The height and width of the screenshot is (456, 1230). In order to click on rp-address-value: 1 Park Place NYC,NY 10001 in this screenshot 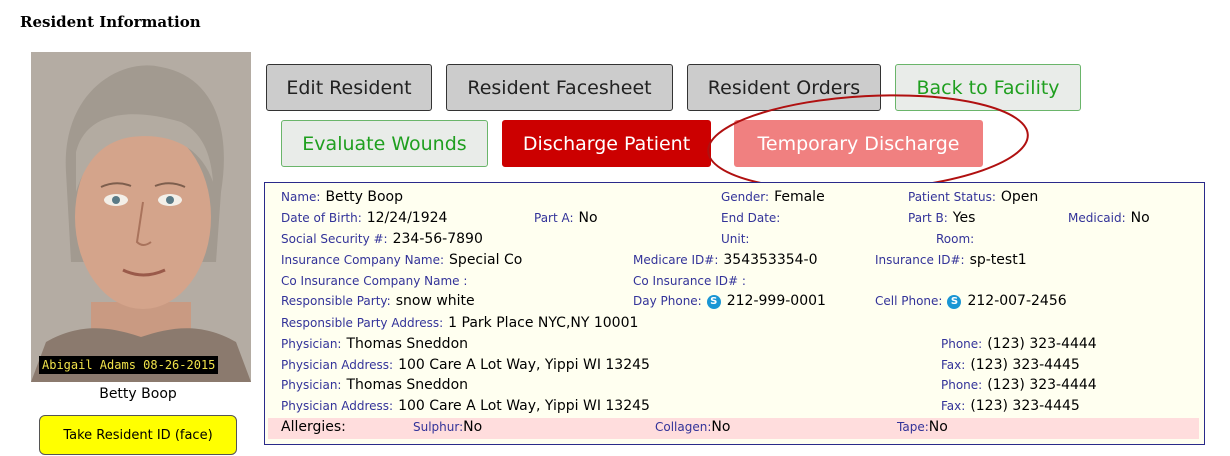, I will do `click(543, 323)`.